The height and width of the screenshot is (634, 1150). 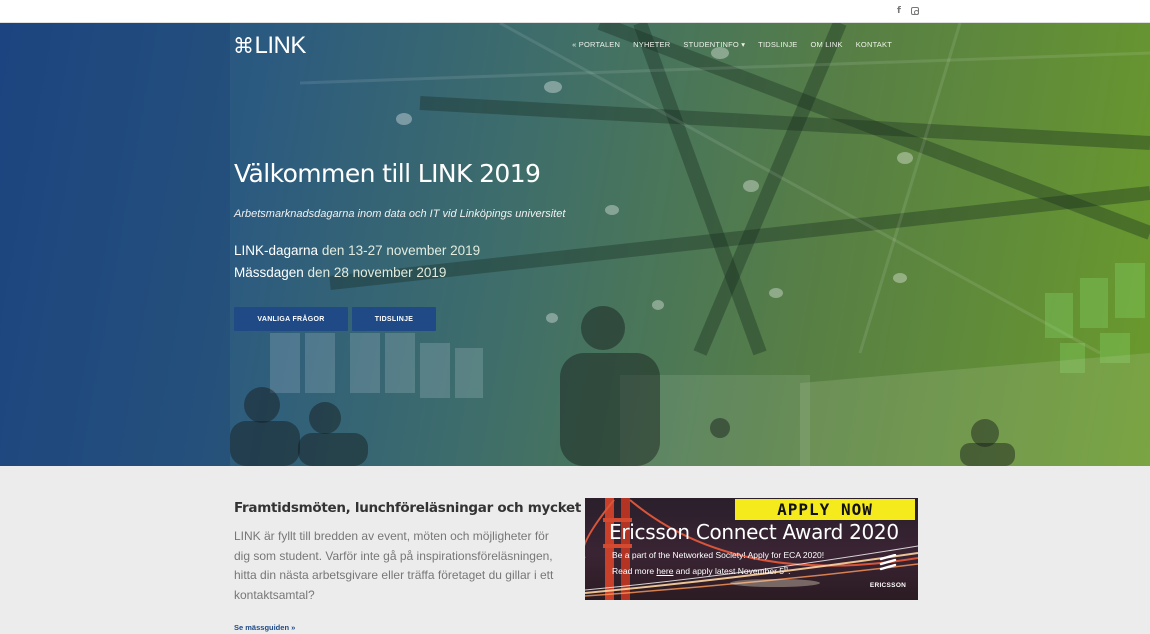 What do you see at coordinates (375, 272) in the screenshot?
I see `date-value: den 28 november 2019` at bounding box center [375, 272].